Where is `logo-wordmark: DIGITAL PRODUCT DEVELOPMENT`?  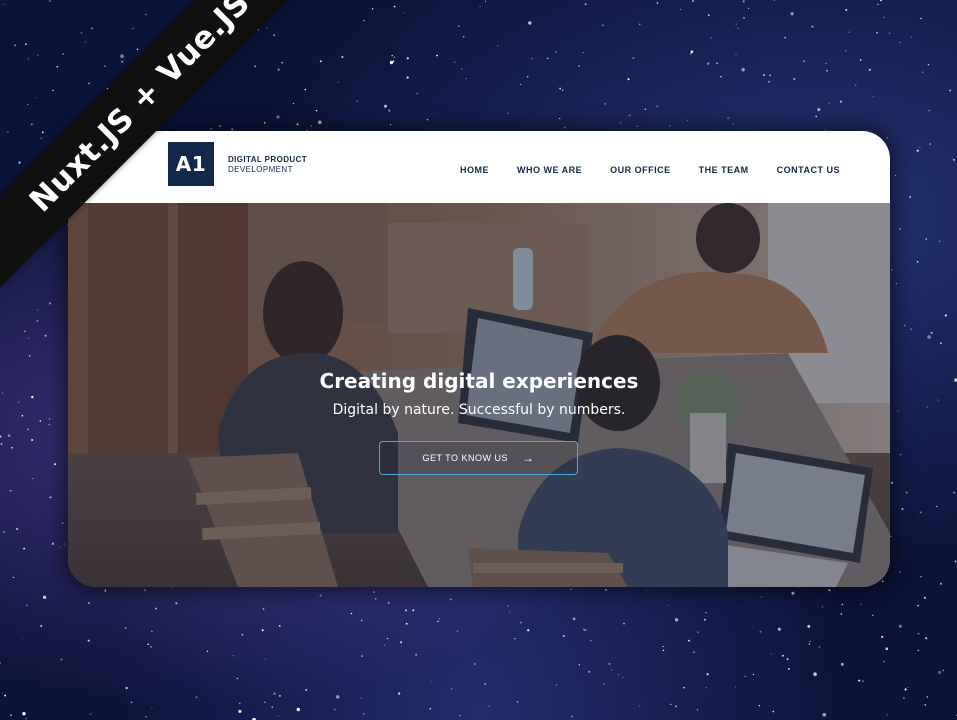
logo-wordmark: DIGITAL PRODUCT DEVELOPMENT is located at coordinates (267, 165).